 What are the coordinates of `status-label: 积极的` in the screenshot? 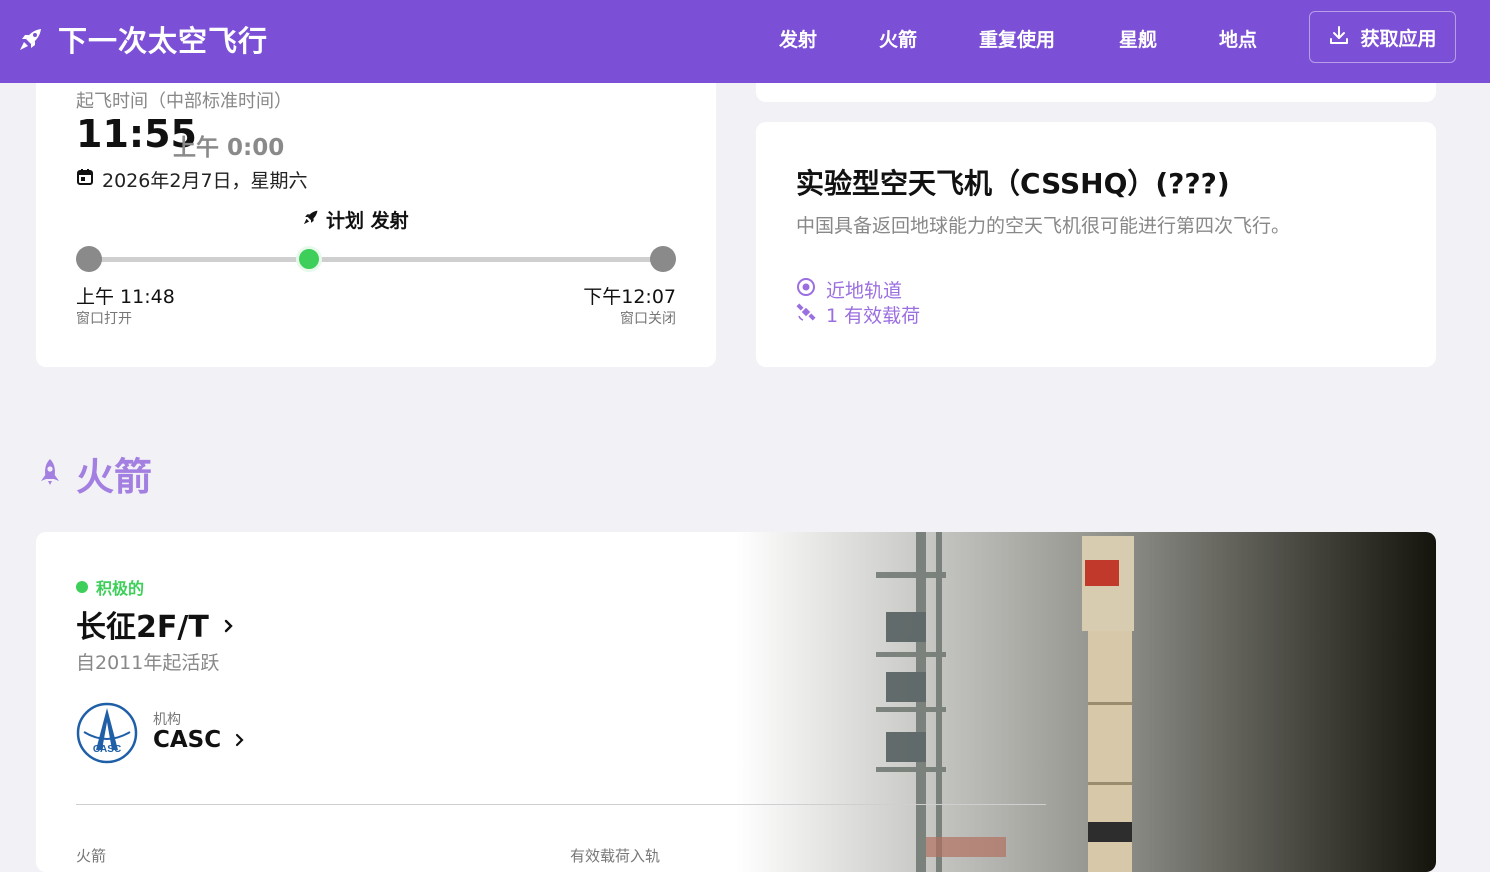 It's located at (120, 588).